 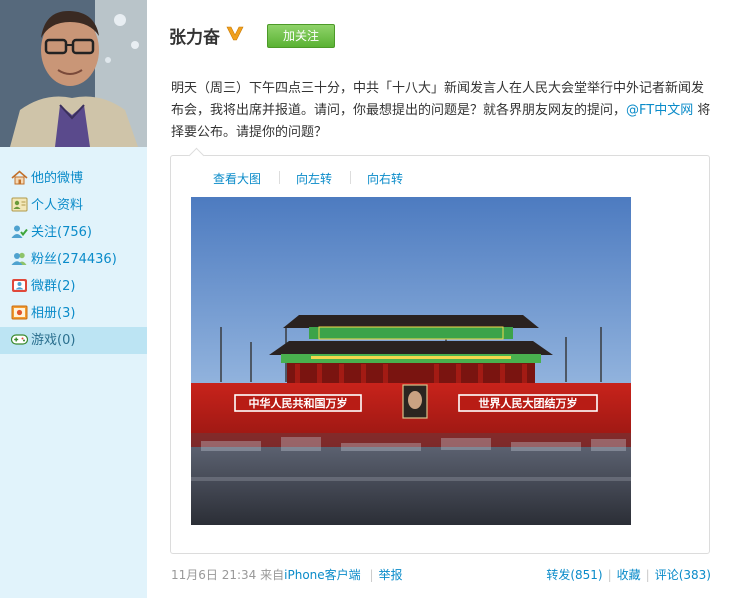 I want to click on sidebar-item-label: 粉丝(274436), so click(x=74, y=259).